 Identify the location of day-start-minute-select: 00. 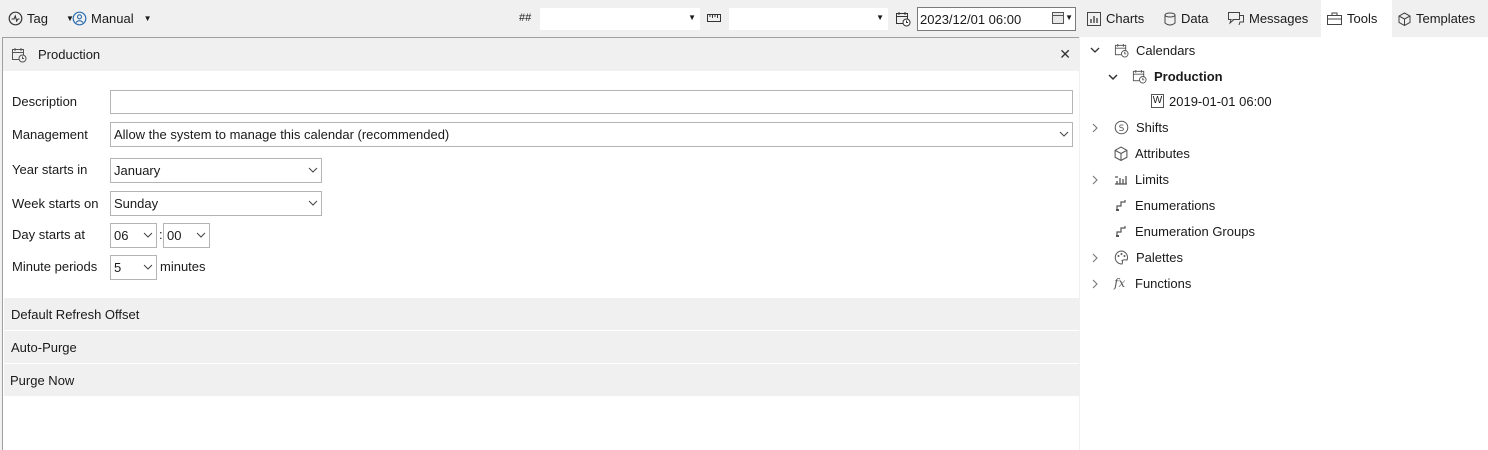
(186, 235).